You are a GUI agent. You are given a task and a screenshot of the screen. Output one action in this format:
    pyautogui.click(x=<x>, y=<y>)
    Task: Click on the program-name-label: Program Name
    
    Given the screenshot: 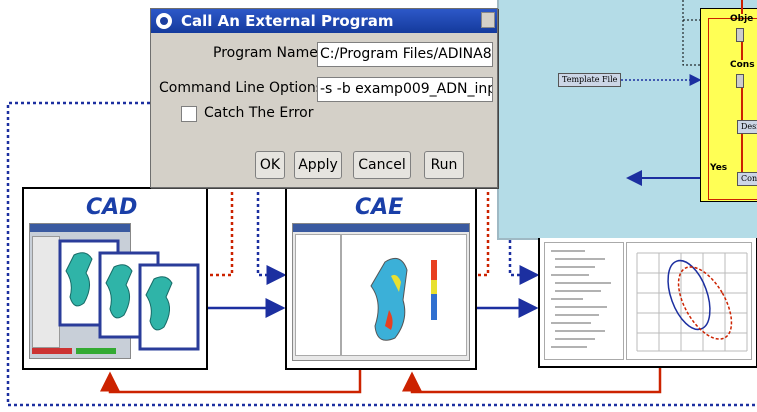 What is the action you would take?
    pyautogui.click(x=265, y=53)
    